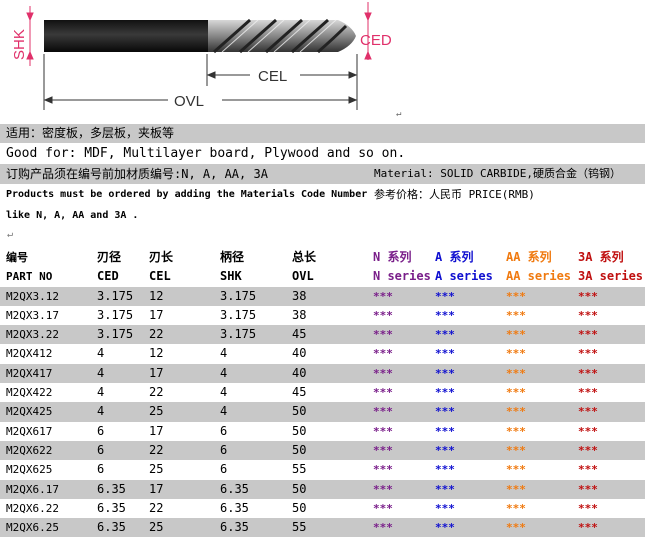 The height and width of the screenshot is (537, 645). I want to click on price-note: 参考价格：人民币 PRICE(RMB), so click(454, 194).